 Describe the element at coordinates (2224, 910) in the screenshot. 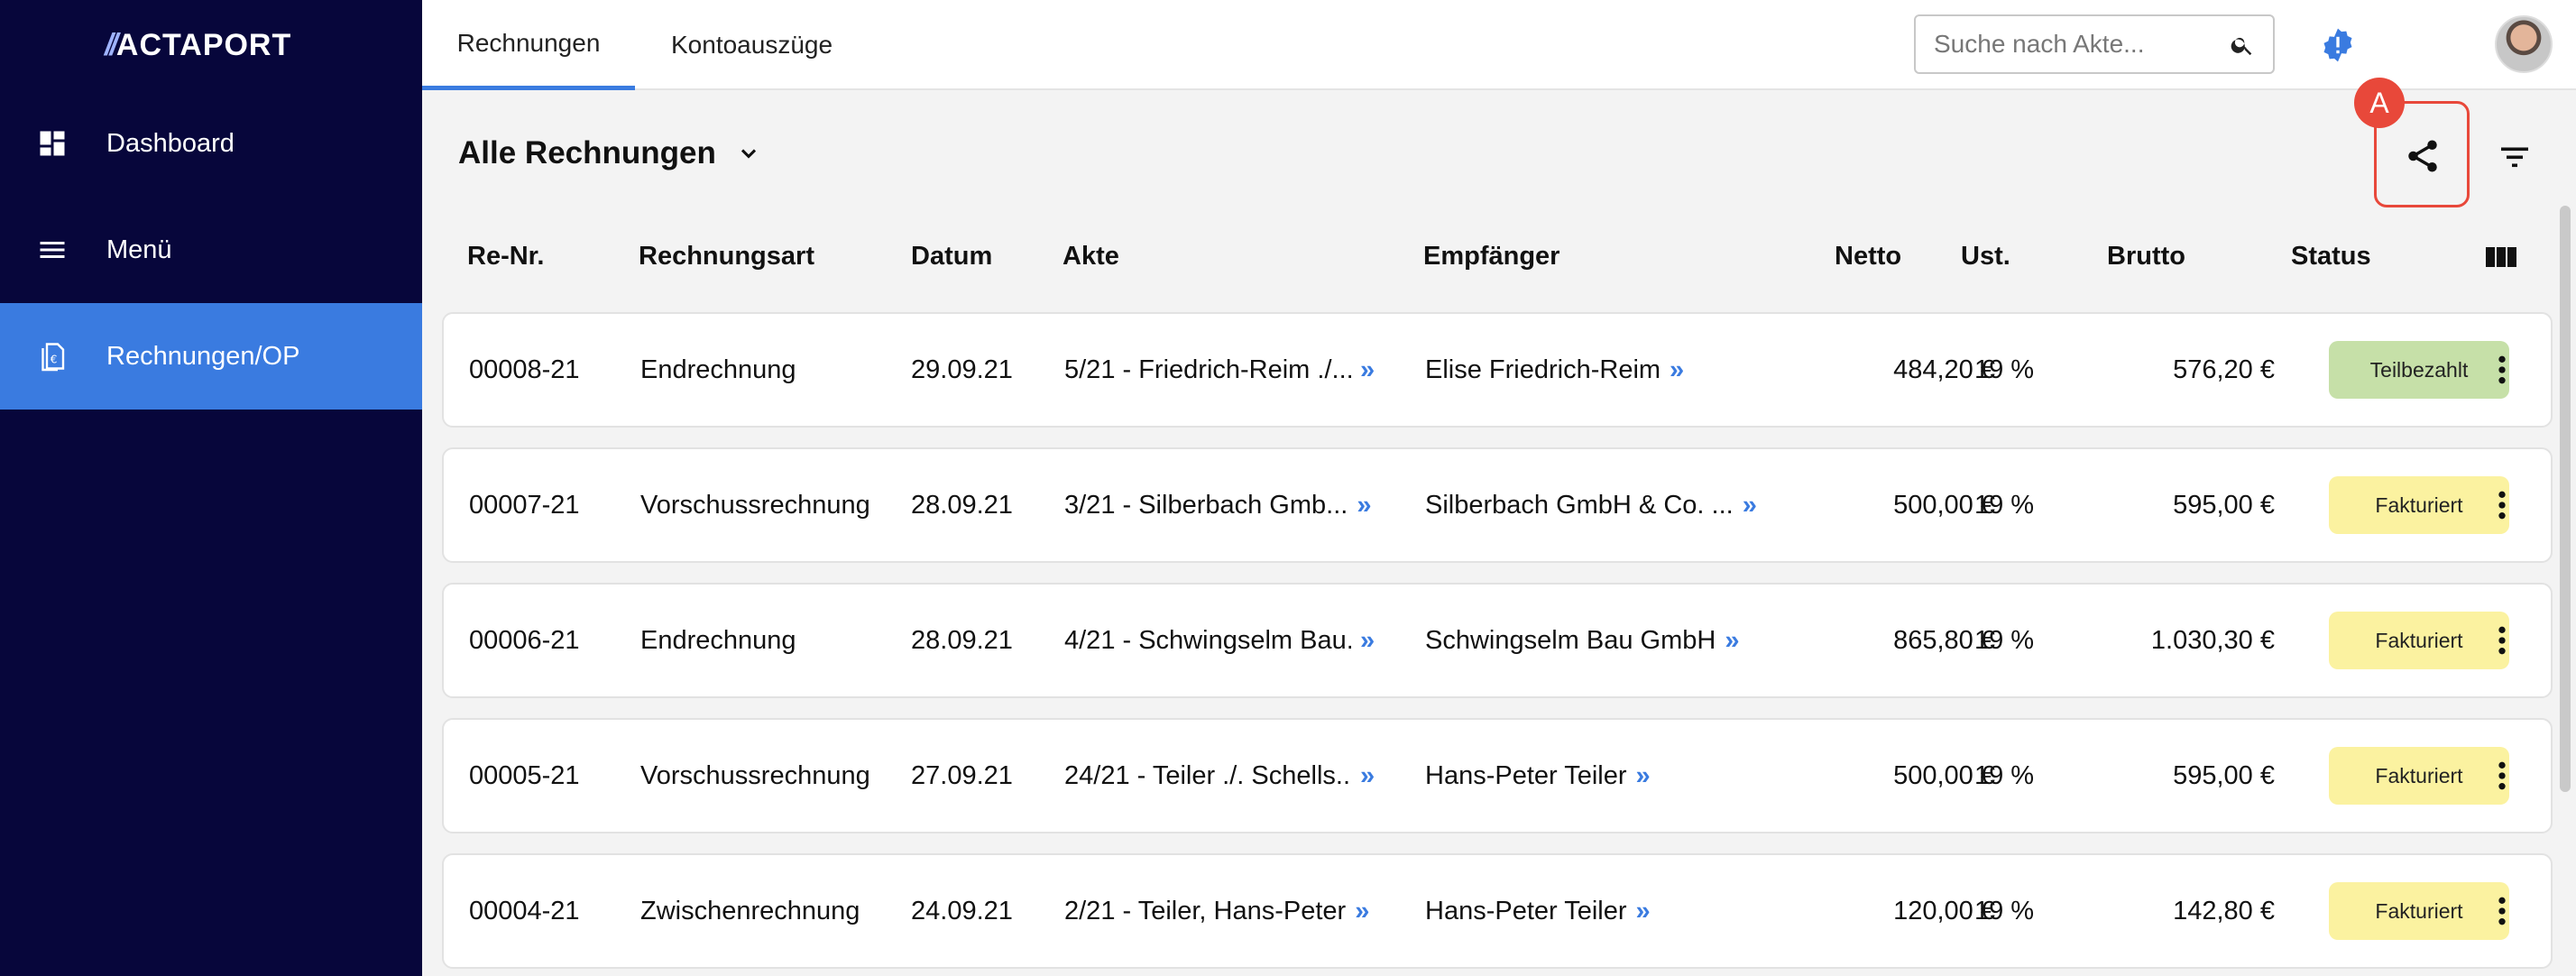

I see `cell-brutto: 142,80 €` at that location.